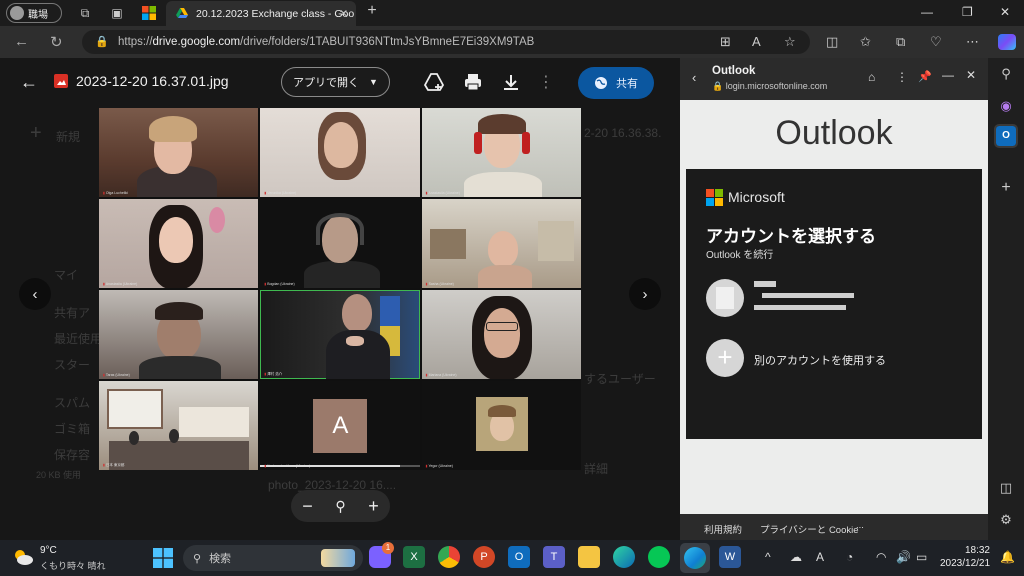 This screenshot has width=1024, height=576. I want to click on url-host: drive.google.com, so click(196, 42).